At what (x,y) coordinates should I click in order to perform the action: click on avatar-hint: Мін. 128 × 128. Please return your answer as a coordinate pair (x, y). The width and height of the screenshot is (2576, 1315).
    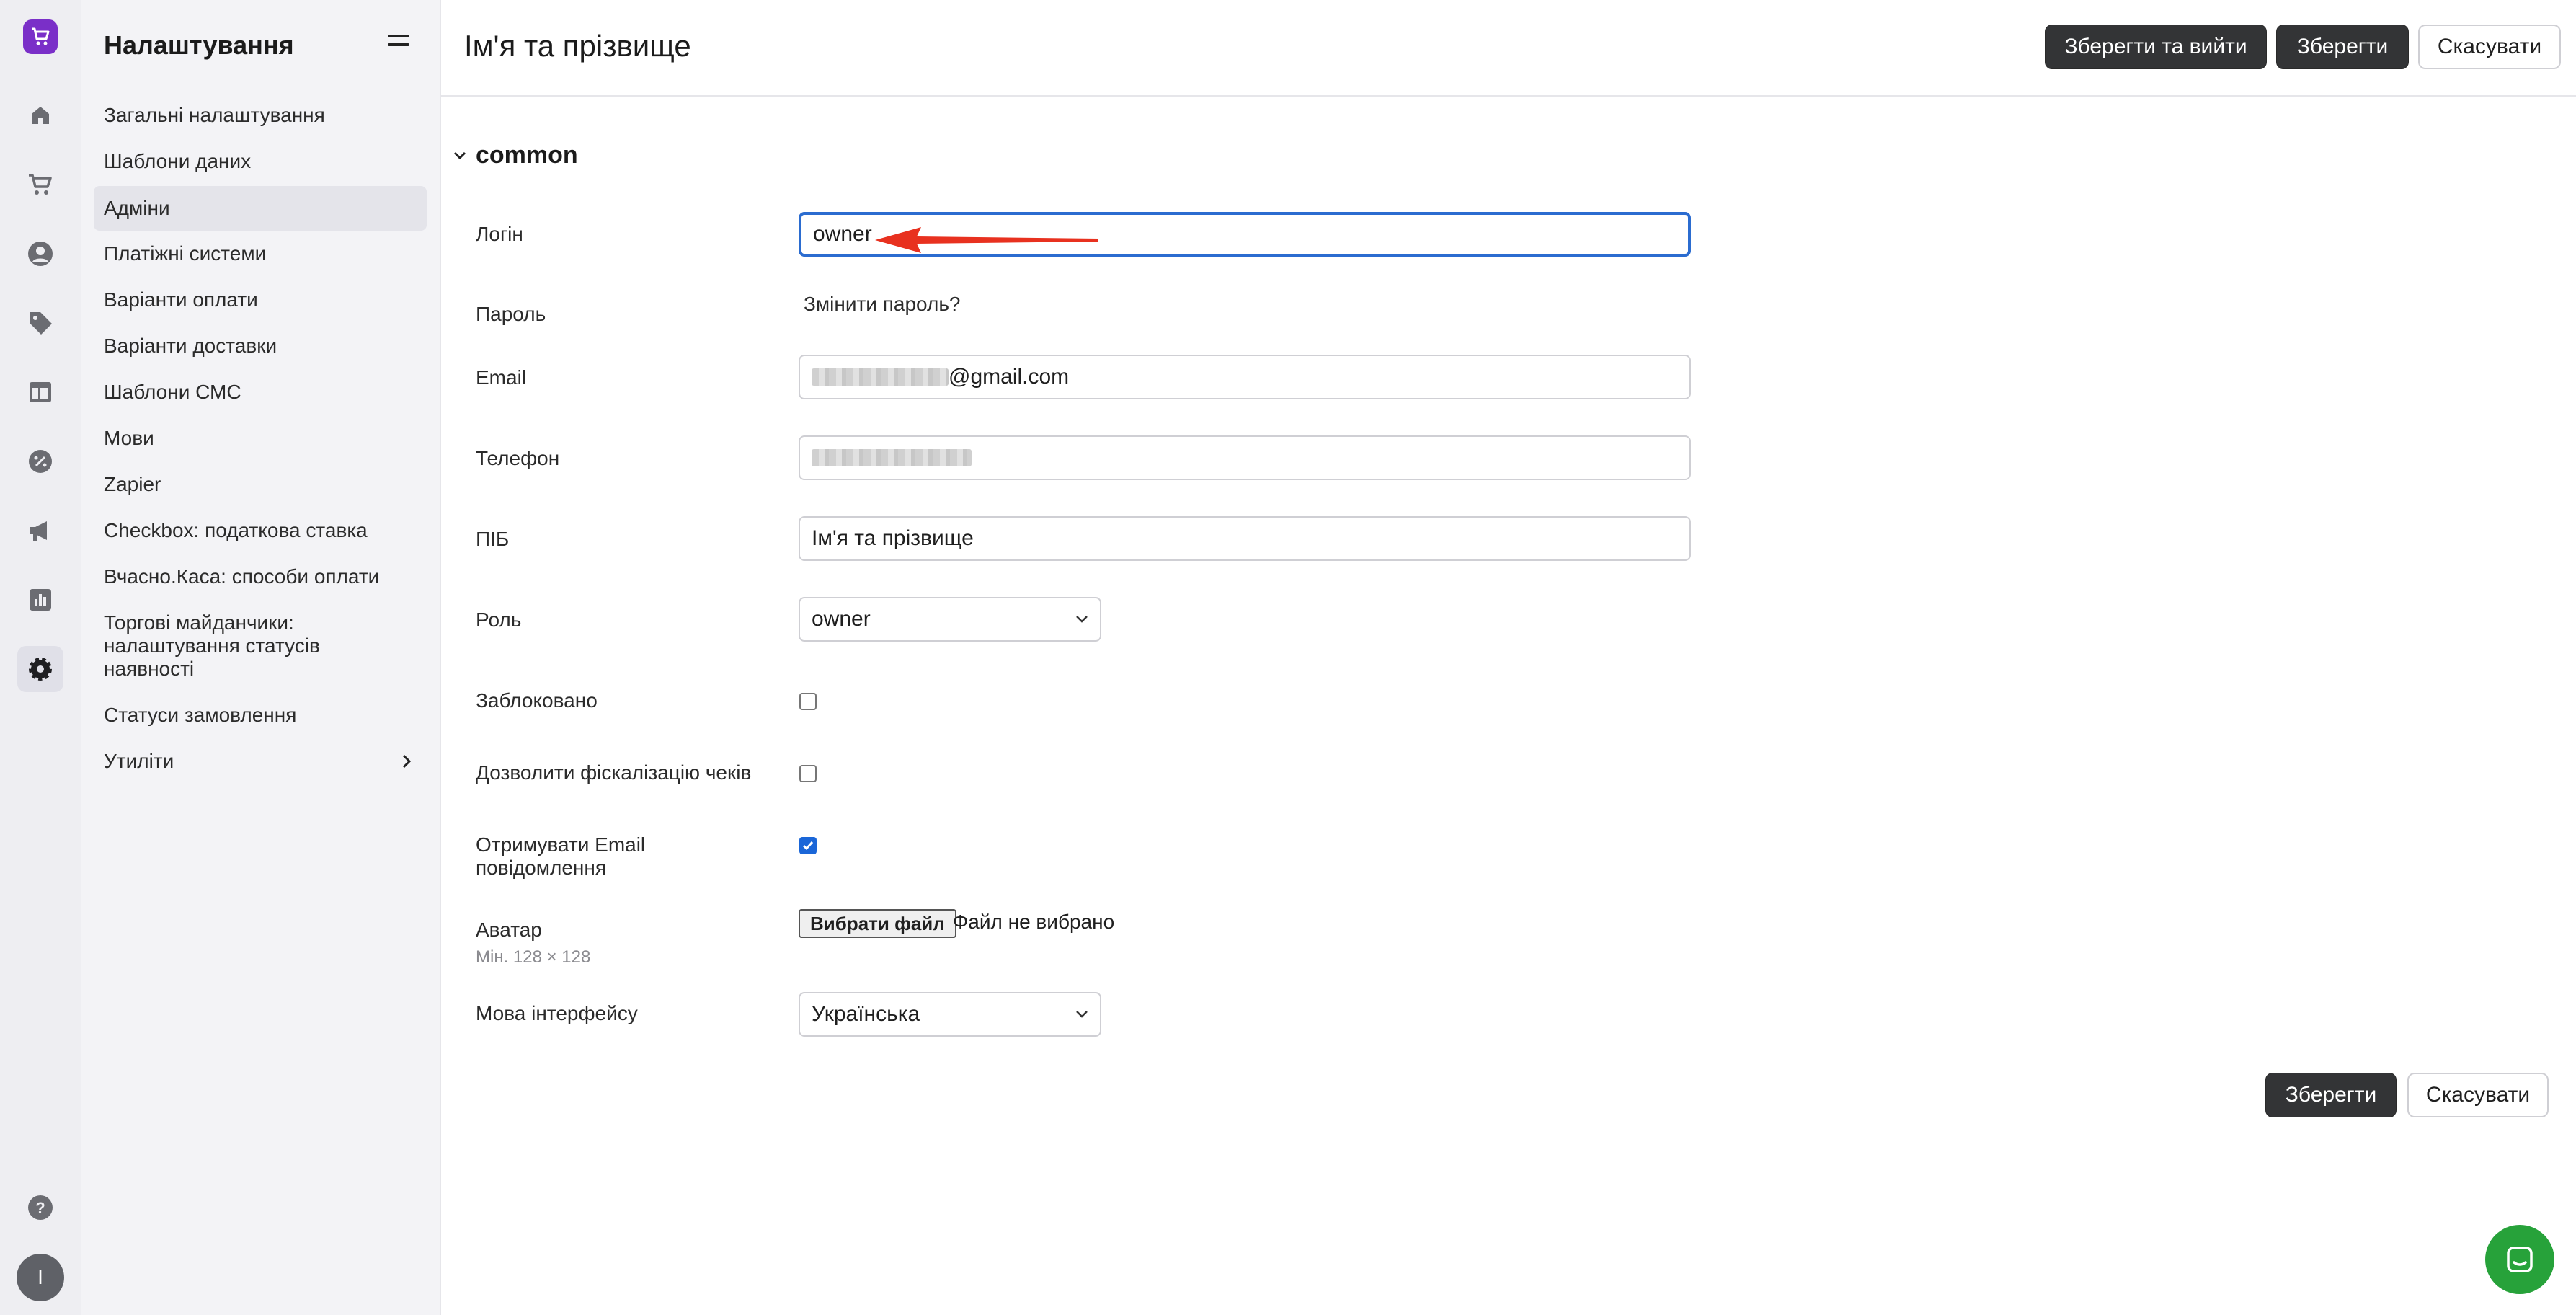
    Looking at the image, I should click on (533, 957).